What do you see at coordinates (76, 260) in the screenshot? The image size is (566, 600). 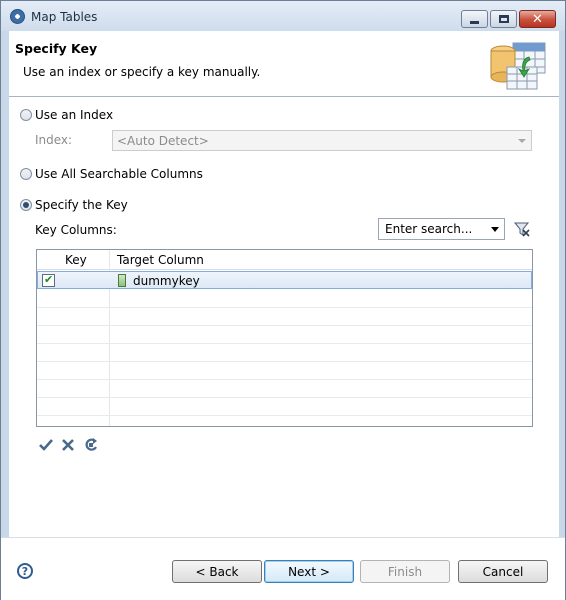 I see `header-key: Key` at bounding box center [76, 260].